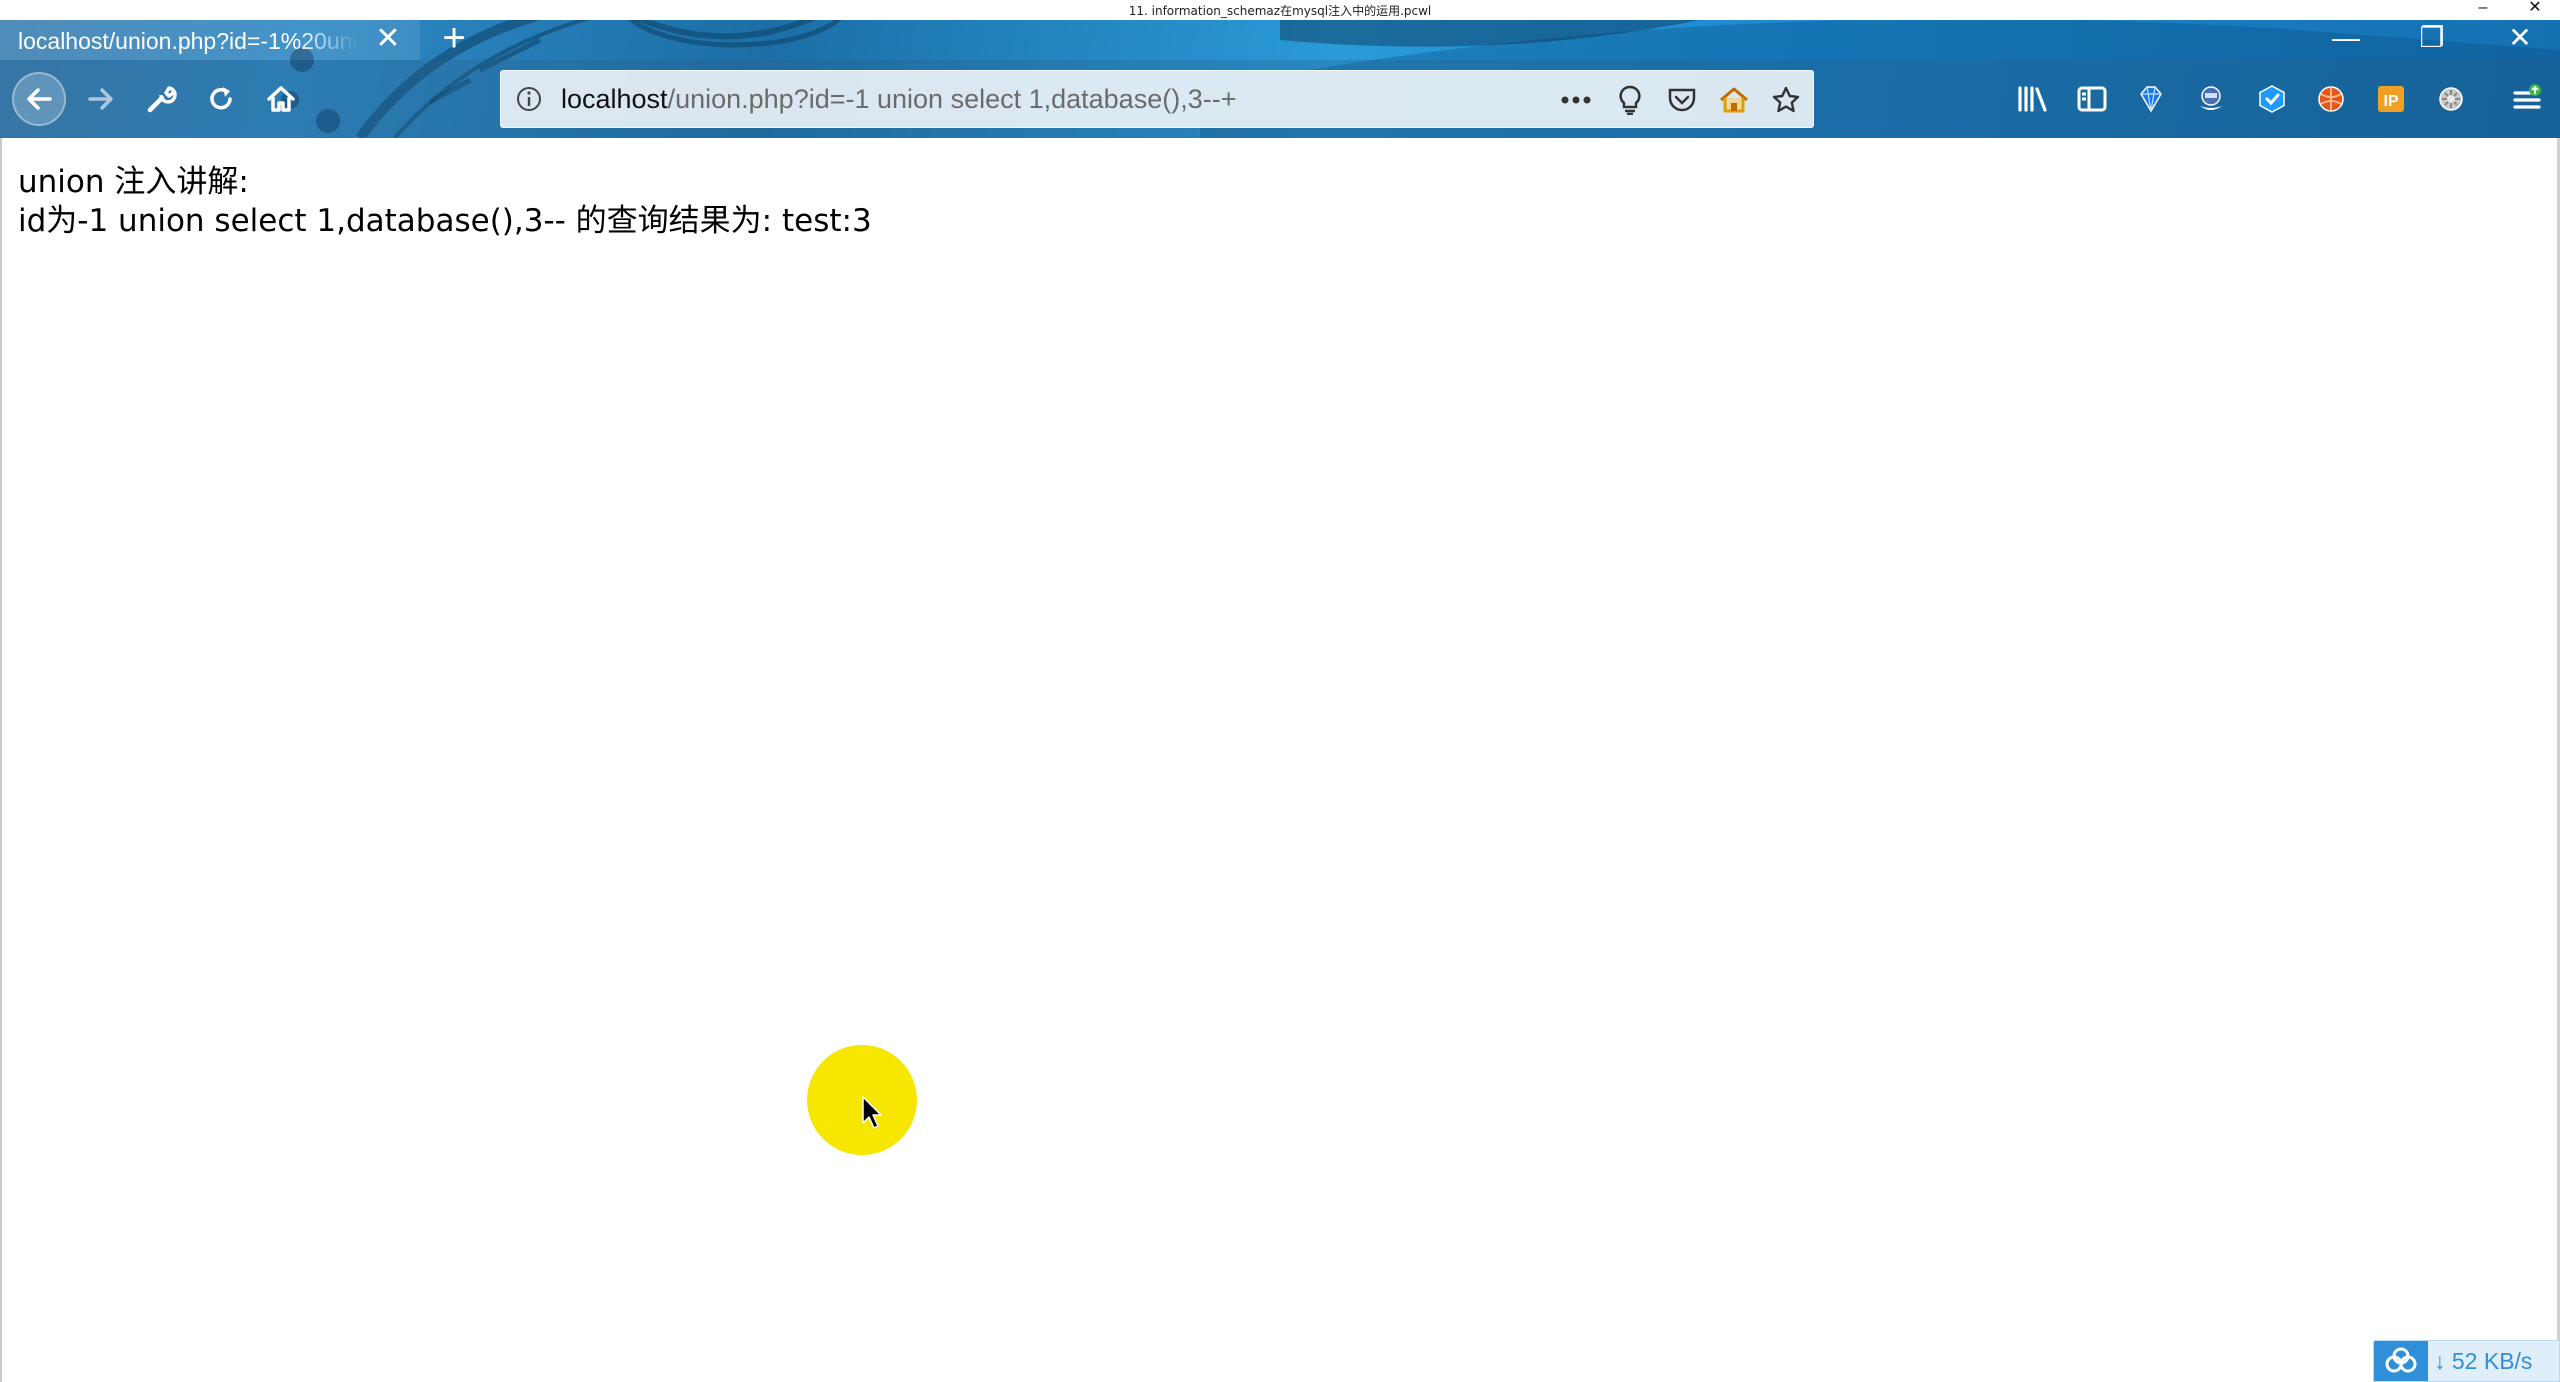 The height and width of the screenshot is (1382, 2560). What do you see at coordinates (454, 40) in the screenshot?
I see `new-tab-button: +` at bounding box center [454, 40].